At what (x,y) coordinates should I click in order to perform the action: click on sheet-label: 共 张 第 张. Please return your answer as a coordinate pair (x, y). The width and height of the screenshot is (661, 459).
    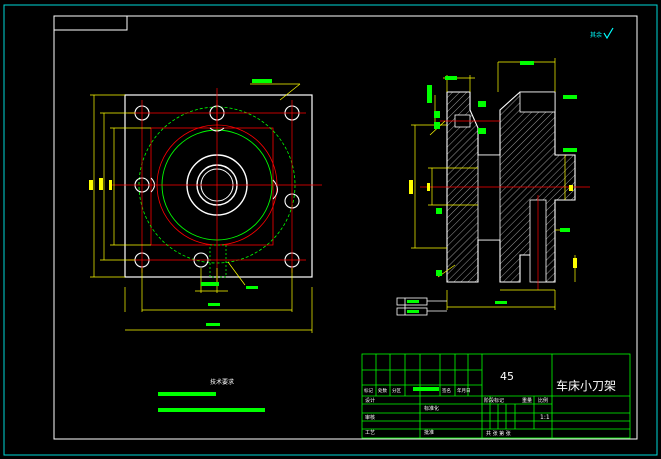
    Looking at the image, I should click on (498, 433).